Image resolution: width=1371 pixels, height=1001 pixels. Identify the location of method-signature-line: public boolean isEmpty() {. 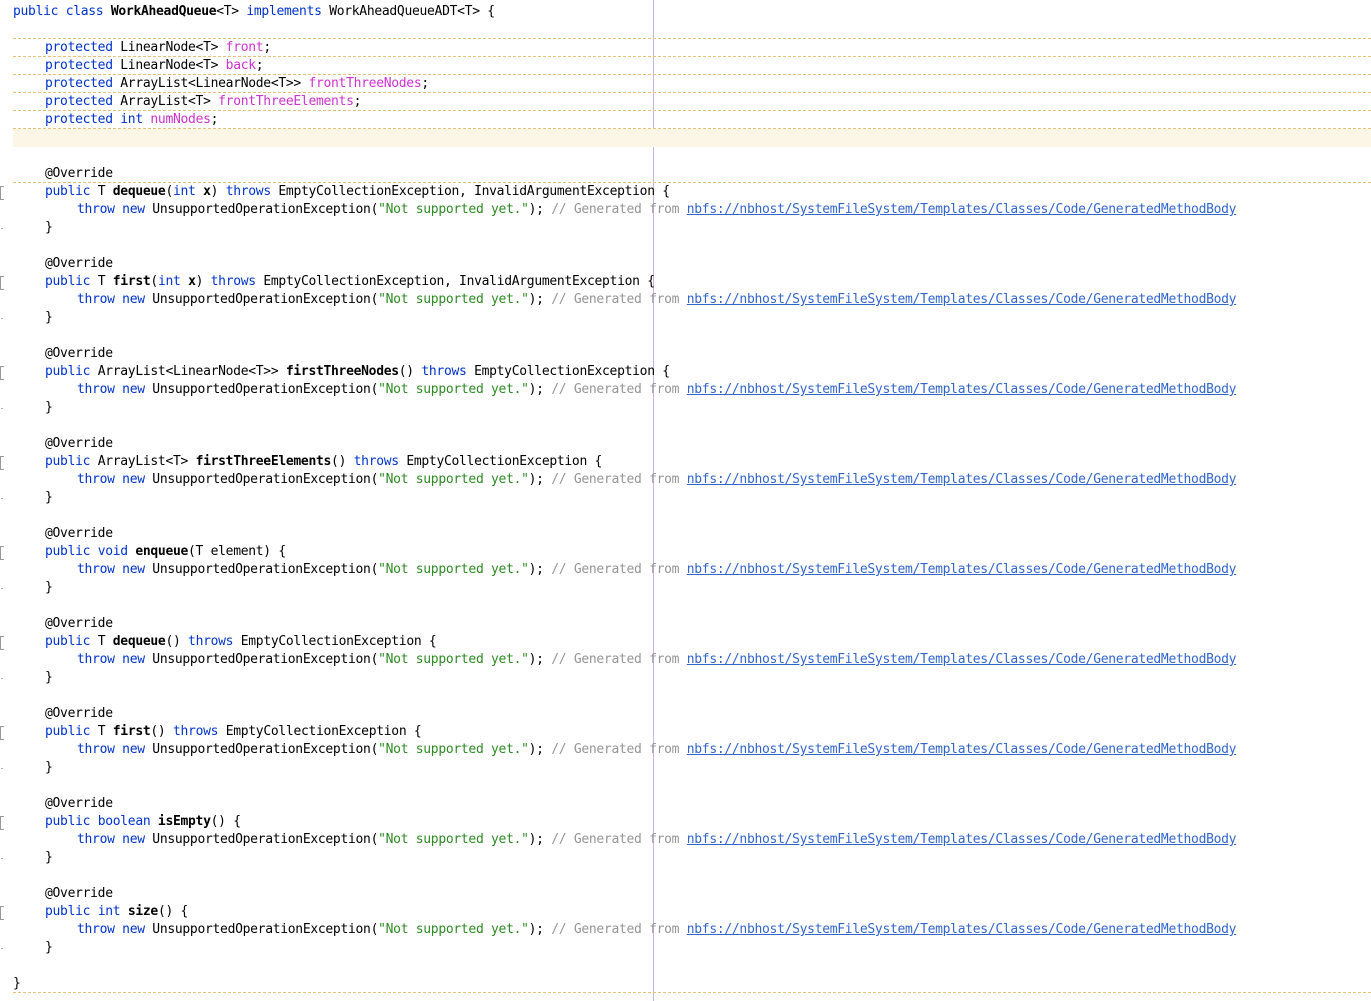
(685, 822).